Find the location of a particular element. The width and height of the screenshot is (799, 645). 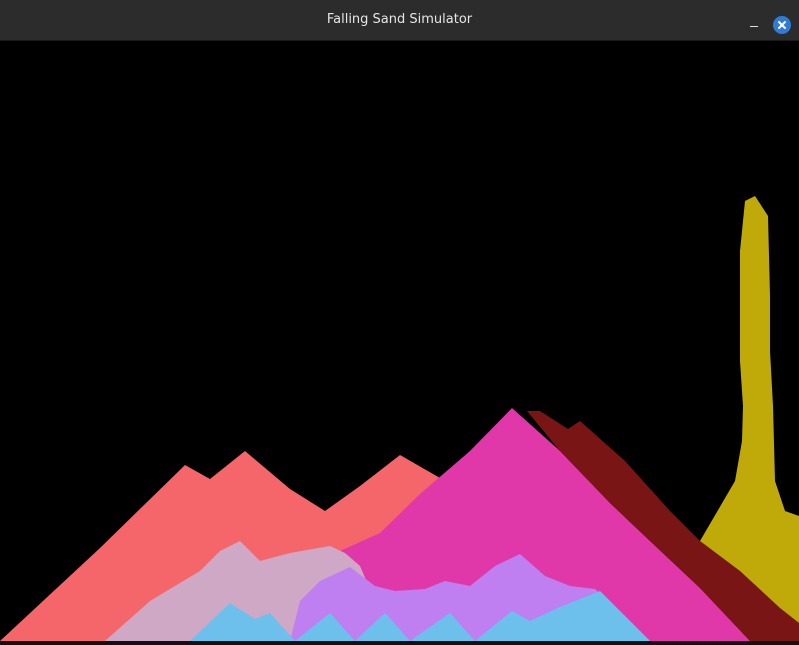

close-icon is located at coordinates (782, 25).